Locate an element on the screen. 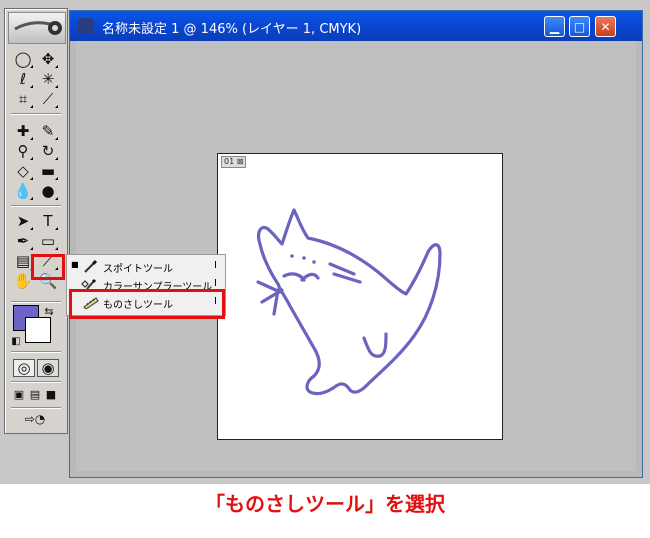  toolbox-panel: ⇆ ◧ ◎ ◉ ▣ ▤ ■ ⇨◔ ◯ ✥ ℓ ✳ ⌗ ⟋ ✚ ✎ ⚲ ↻ ◇ ▬ 💧 ● ➤ T ✒ ▭ ▤ ⟋ ✋ 🔍 is located at coordinates (36, 221).